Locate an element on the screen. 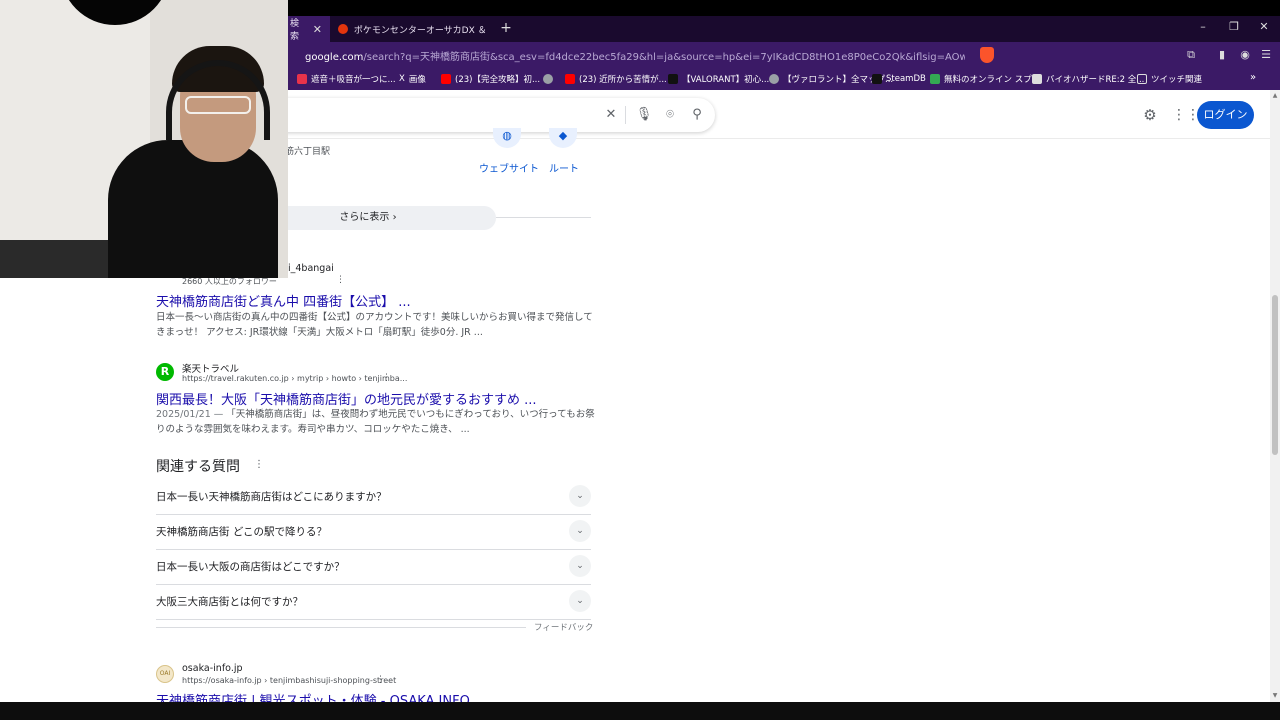 The width and height of the screenshot is (1280, 720). osaka-info-favicon-icon: OAI is located at coordinates (165, 674).